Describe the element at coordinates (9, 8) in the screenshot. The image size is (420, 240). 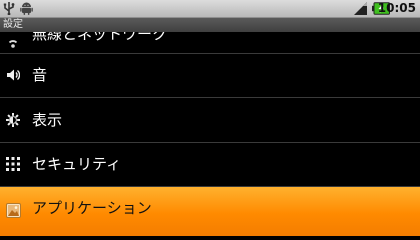
I see `usb-icon` at that location.